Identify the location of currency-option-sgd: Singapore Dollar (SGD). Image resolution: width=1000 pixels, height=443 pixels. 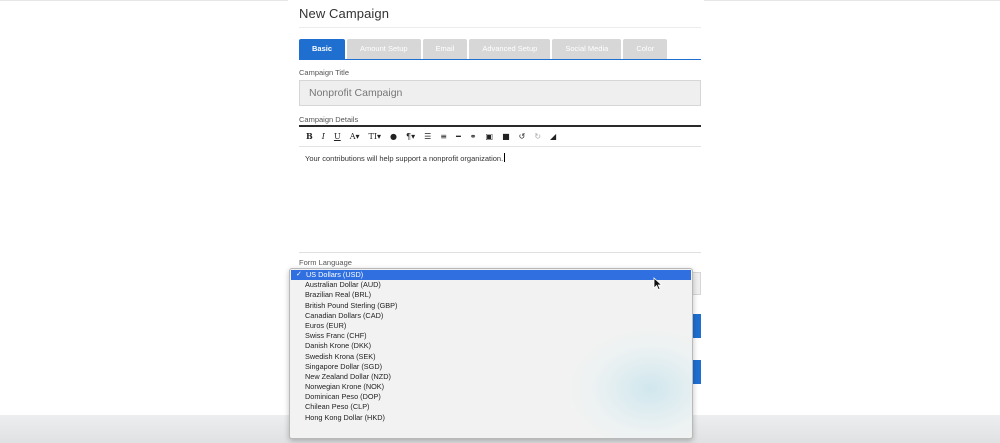
(491, 367).